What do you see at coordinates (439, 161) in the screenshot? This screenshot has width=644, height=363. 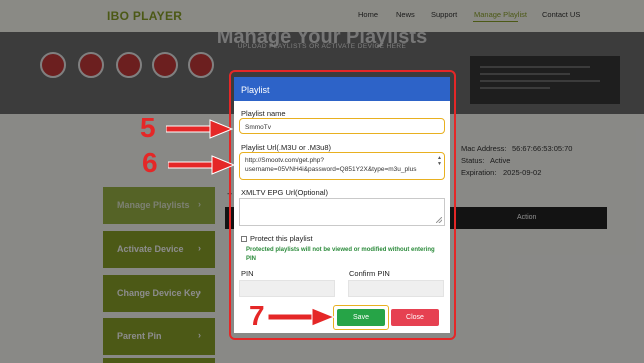 I see `scroll-arrows-icon: ▲ ▼` at bounding box center [439, 161].